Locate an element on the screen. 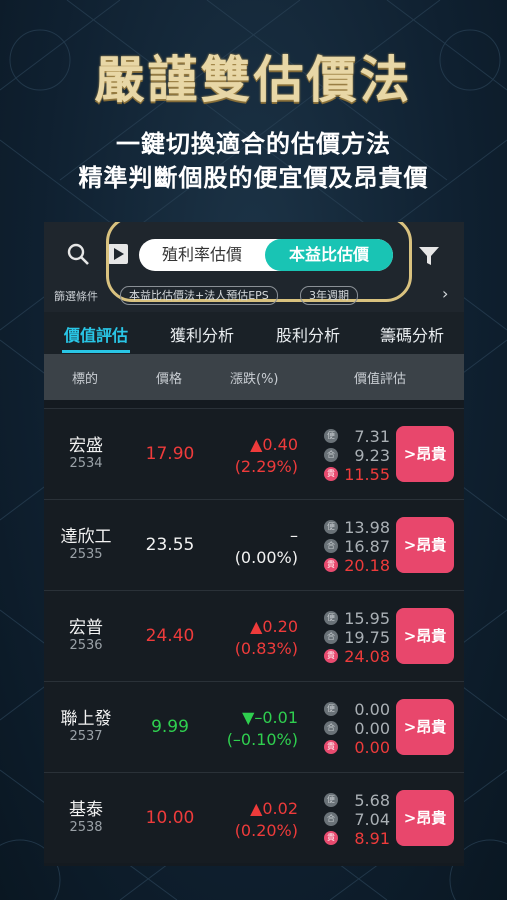  chevron-right-icon: › is located at coordinates (445, 293).